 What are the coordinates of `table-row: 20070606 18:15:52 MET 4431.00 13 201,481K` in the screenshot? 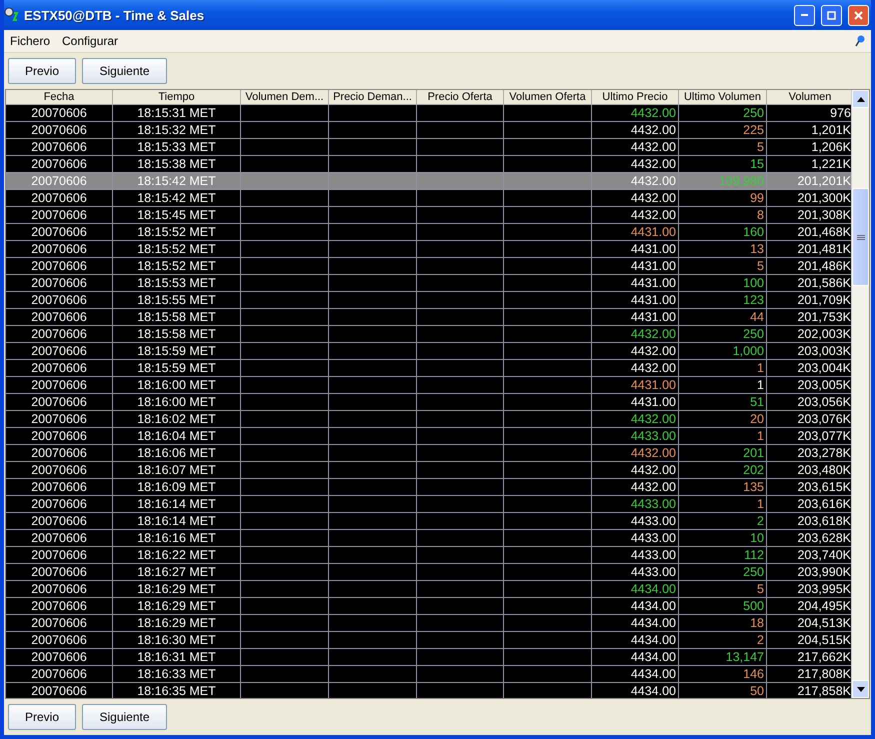 It's located at (428, 249).